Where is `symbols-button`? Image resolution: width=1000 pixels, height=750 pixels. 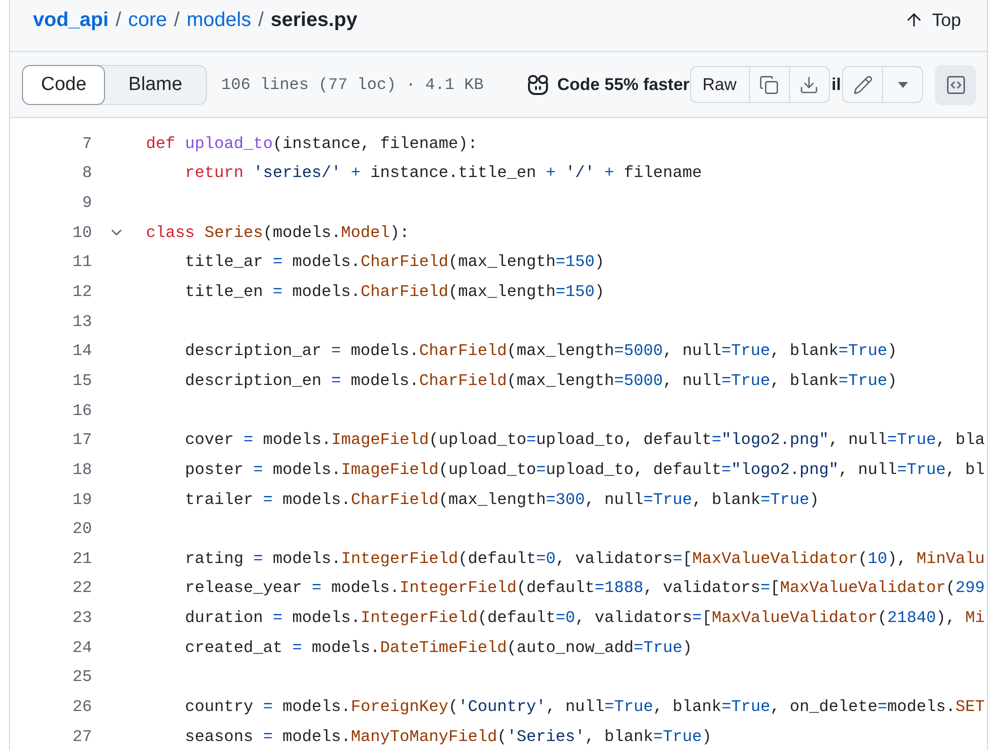 symbols-button is located at coordinates (955, 84).